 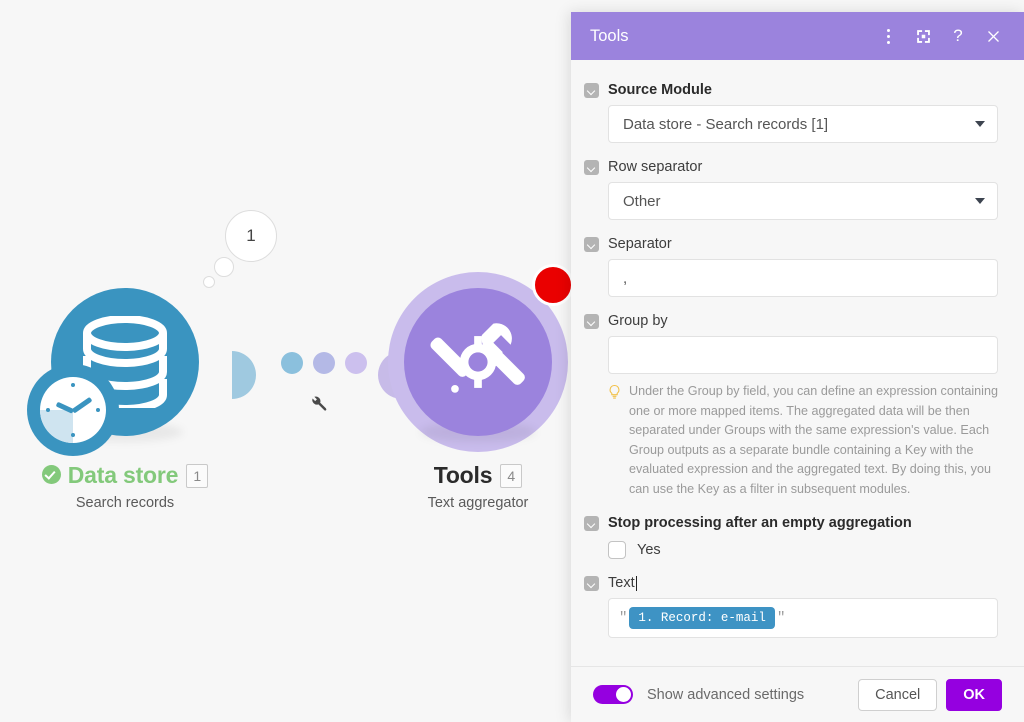 I want to click on status-error-badge, so click(x=553, y=285).